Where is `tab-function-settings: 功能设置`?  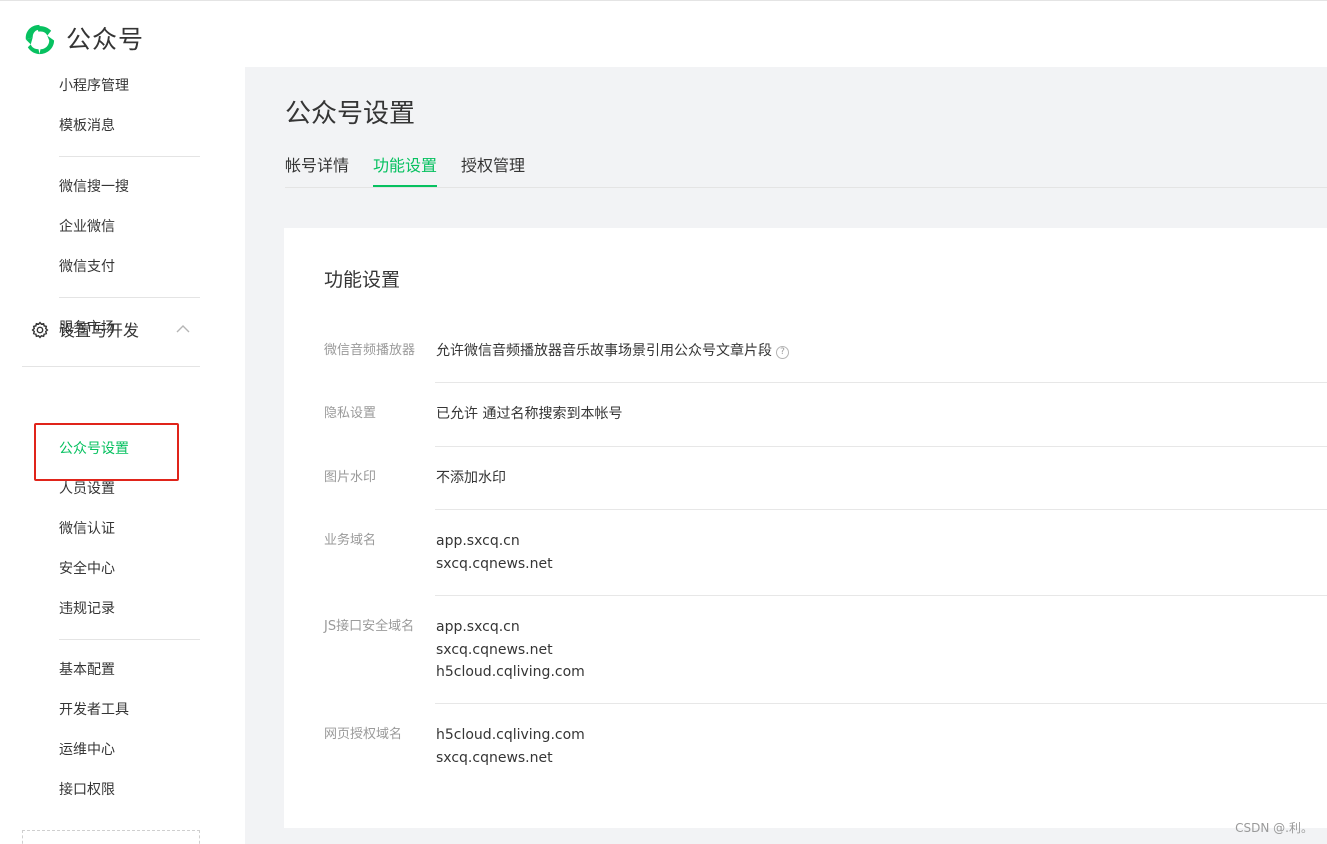
tab-function-settings: 功能设置 is located at coordinates (405, 170).